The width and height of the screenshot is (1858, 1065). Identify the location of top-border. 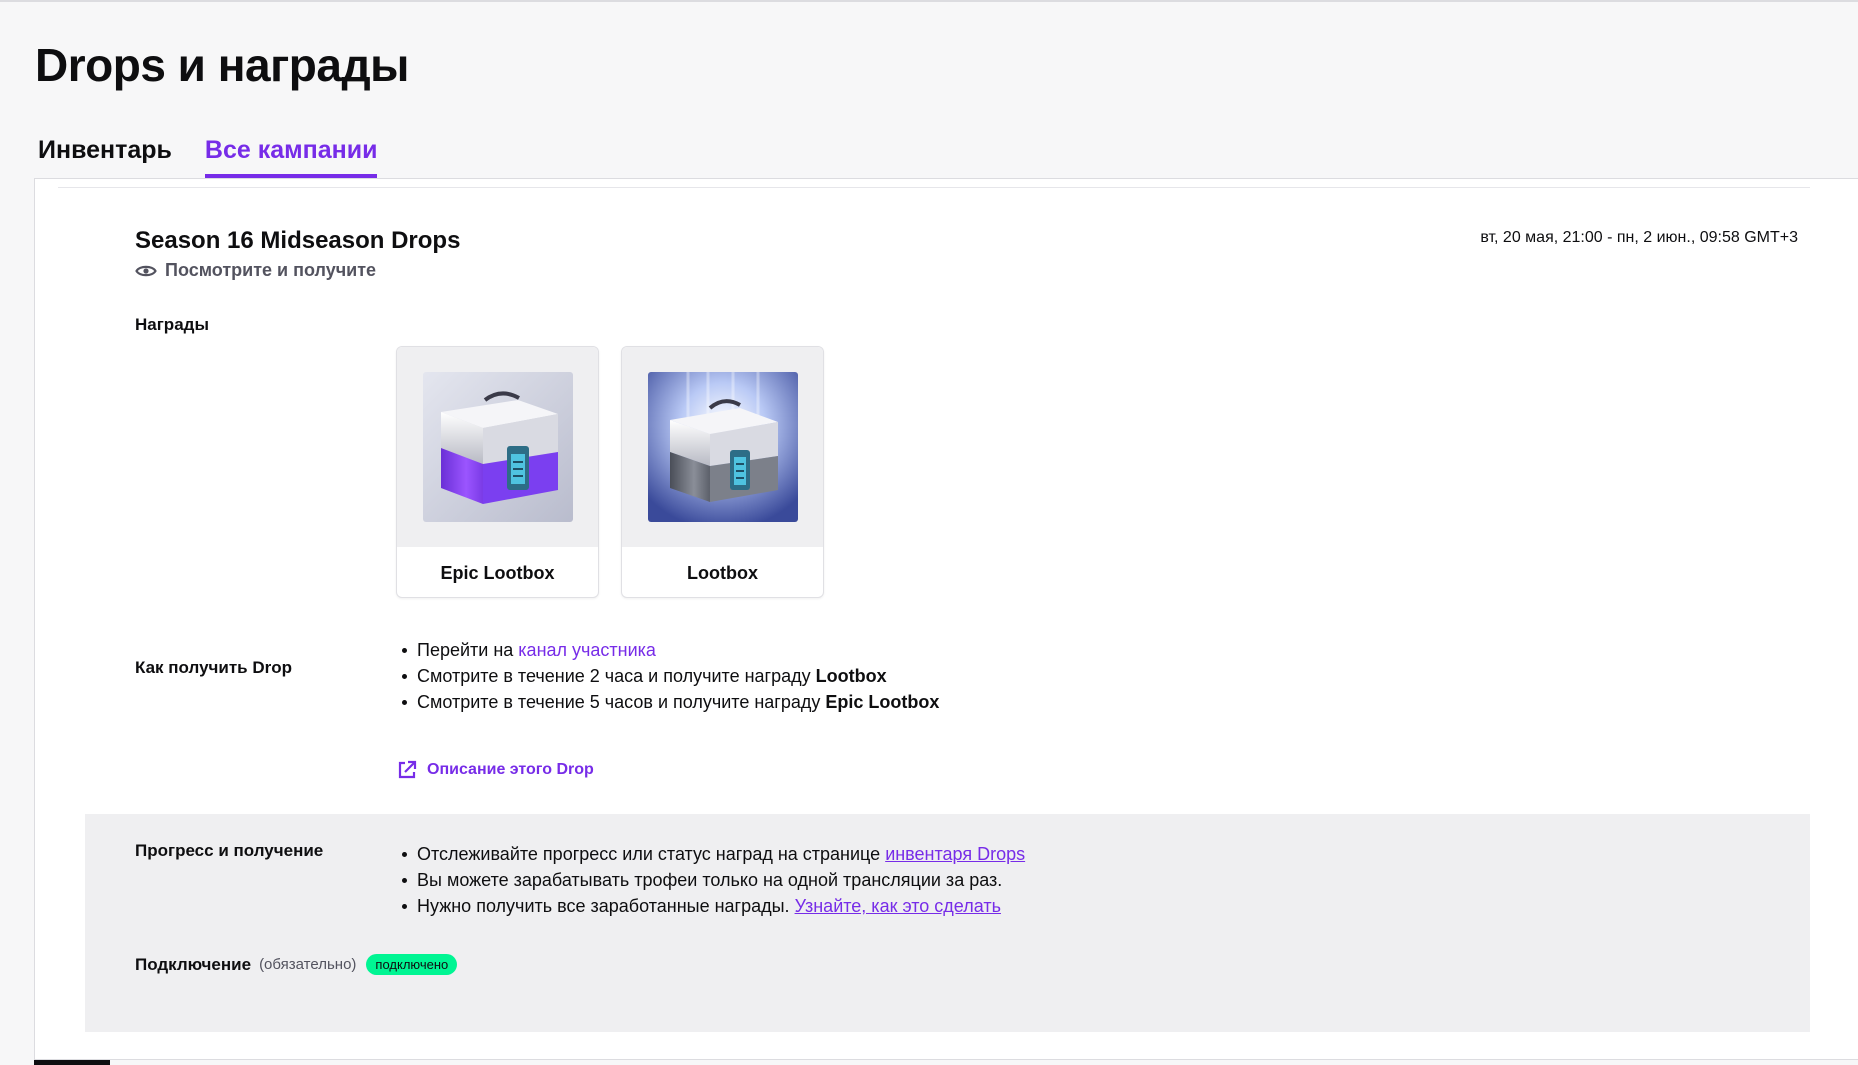
(929, 1).